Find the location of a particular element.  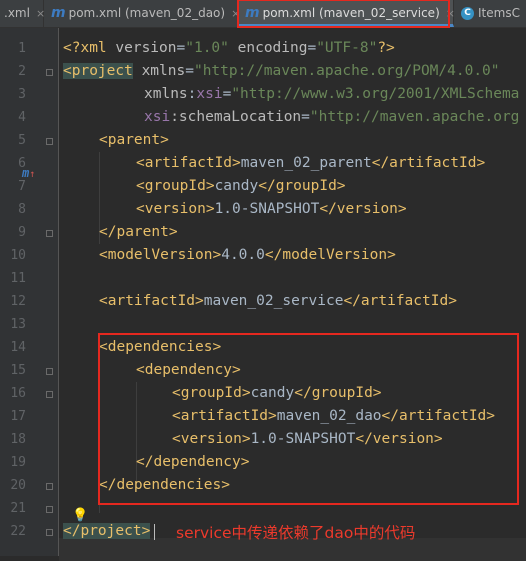

line-number: 15 is located at coordinates (18, 370).